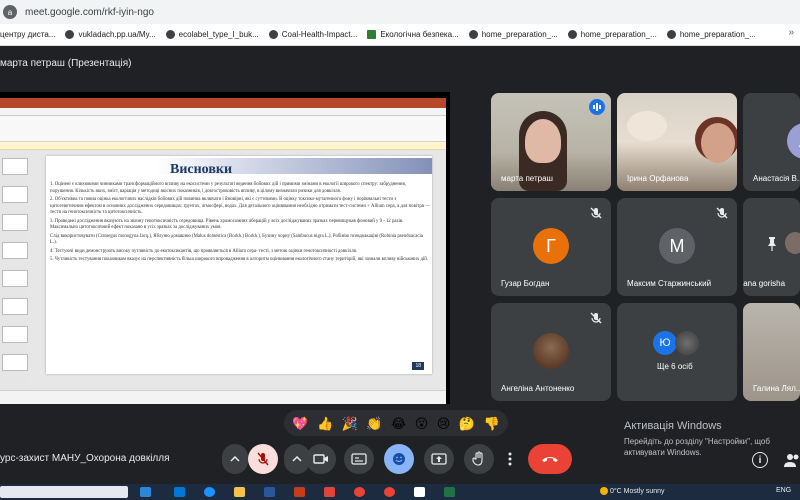  Describe the element at coordinates (669, 283) in the screenshot. I see `participant-name: Максим Старжинський` at that location.